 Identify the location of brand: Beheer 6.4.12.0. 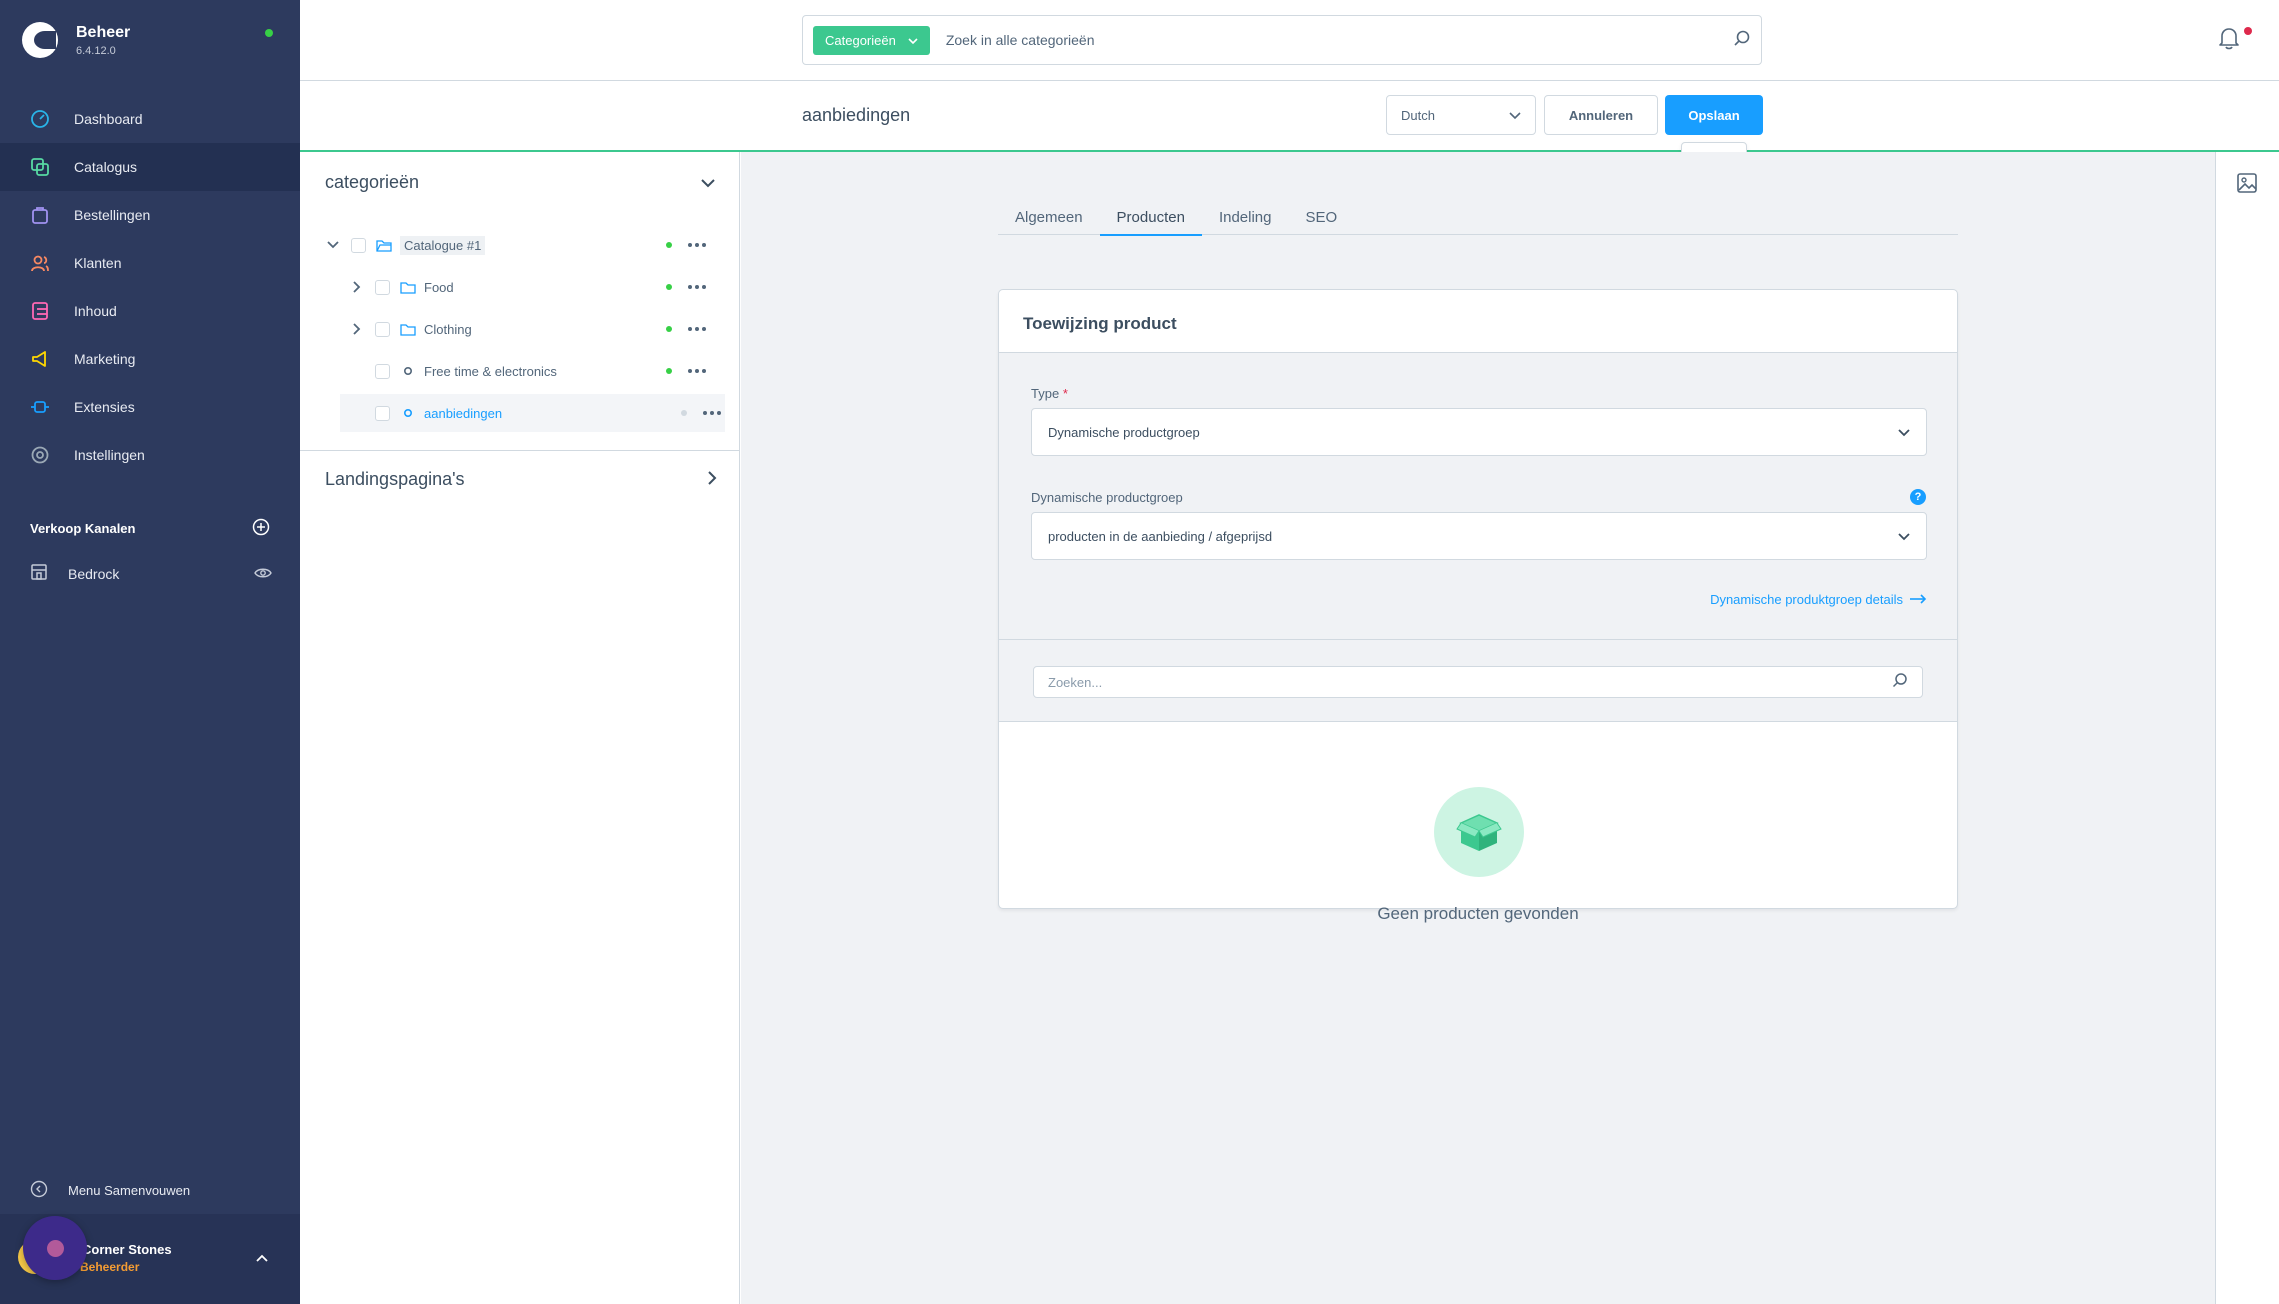
(76, 40).